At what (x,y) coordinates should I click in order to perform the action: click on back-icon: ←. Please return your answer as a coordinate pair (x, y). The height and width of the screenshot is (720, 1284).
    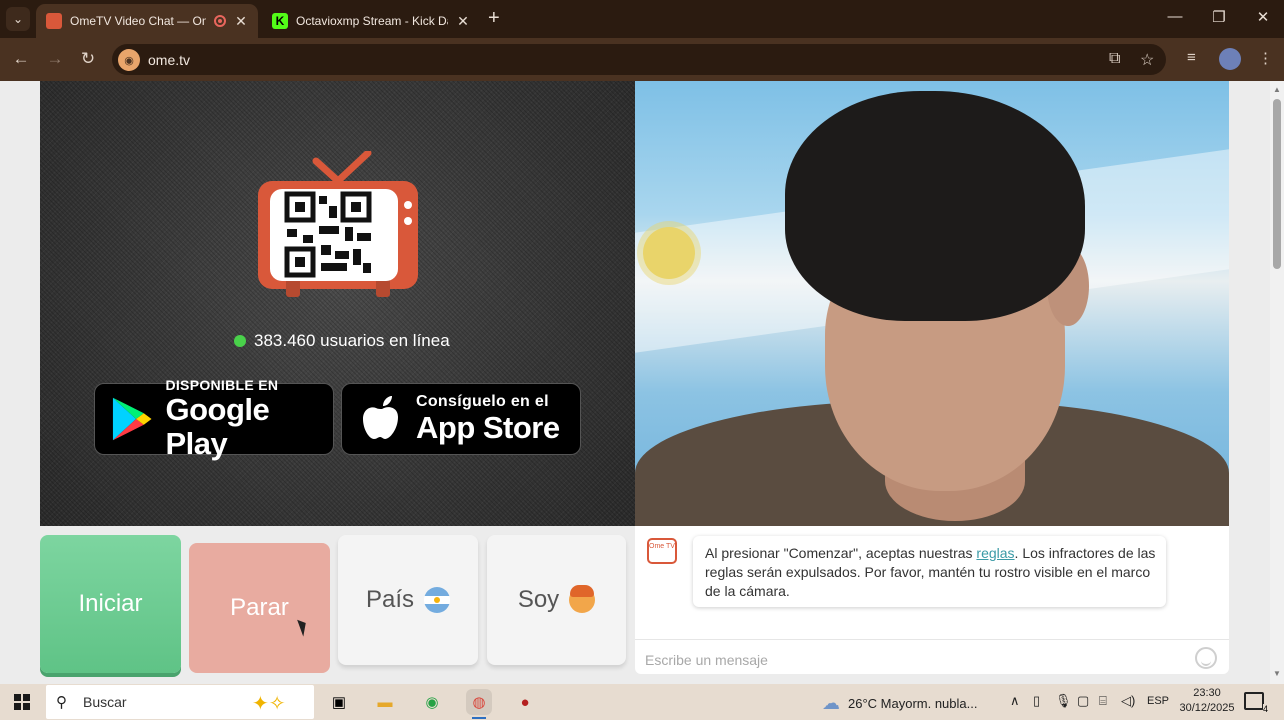
    Looking at the image, I should click on (21, 59).